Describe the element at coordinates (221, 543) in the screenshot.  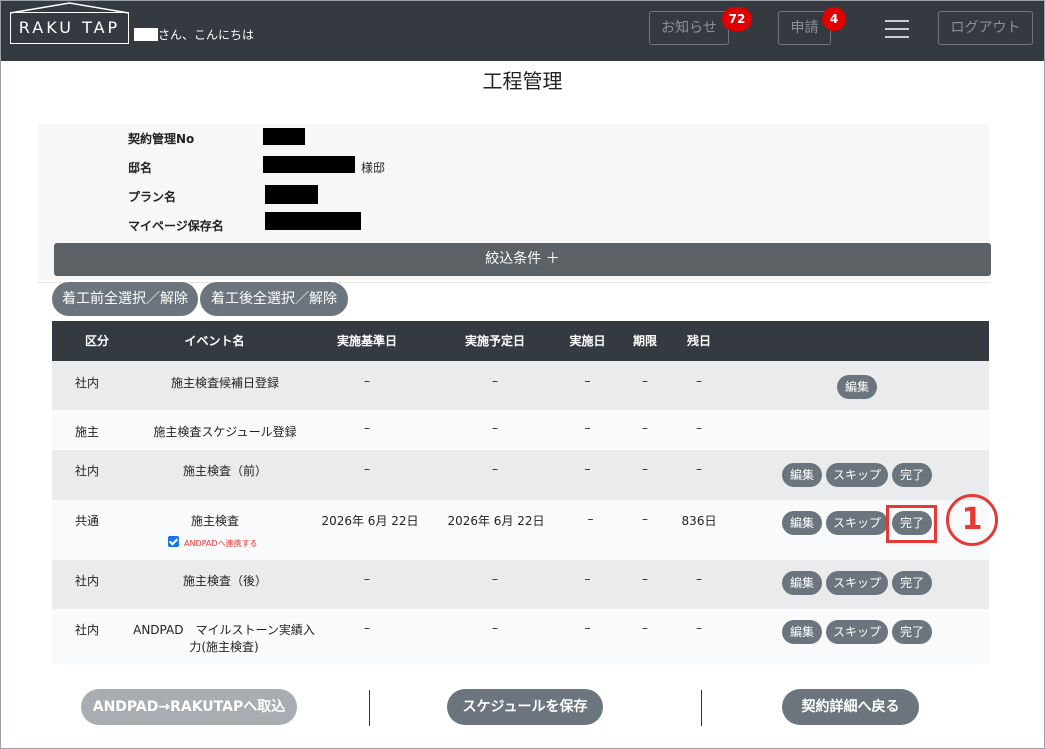
I see `andpad-sync-label: ANDPADへ連携する` at that location.